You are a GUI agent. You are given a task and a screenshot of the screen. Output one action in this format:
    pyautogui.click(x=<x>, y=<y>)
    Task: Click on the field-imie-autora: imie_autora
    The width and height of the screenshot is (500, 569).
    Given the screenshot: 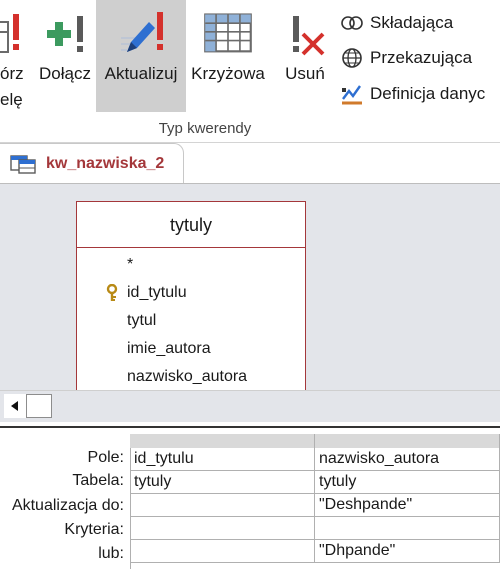 What is the action you would take?
    pyautogui.click(x=169, y=349)
    